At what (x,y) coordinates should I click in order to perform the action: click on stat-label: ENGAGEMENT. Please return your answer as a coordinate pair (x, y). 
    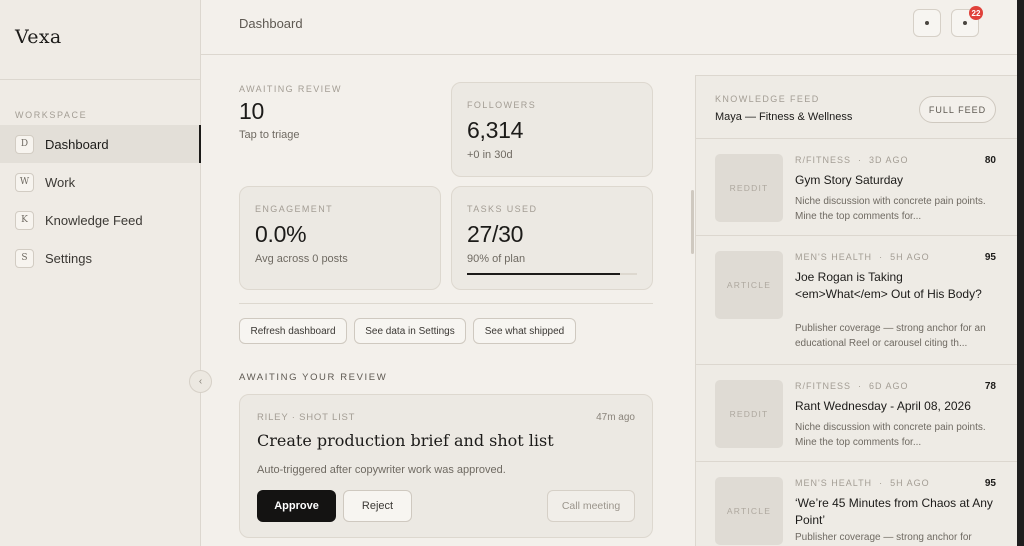
    Looking at the image, I should click on (294, 209).